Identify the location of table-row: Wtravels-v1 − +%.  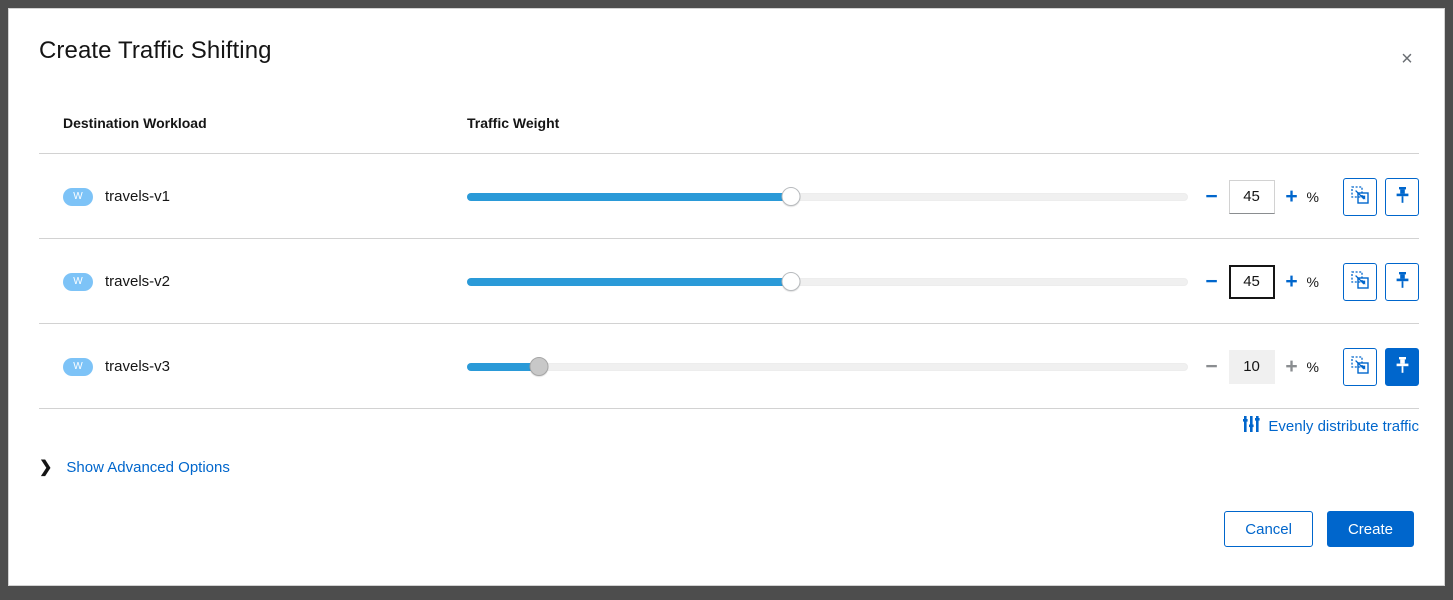
(729, 196).